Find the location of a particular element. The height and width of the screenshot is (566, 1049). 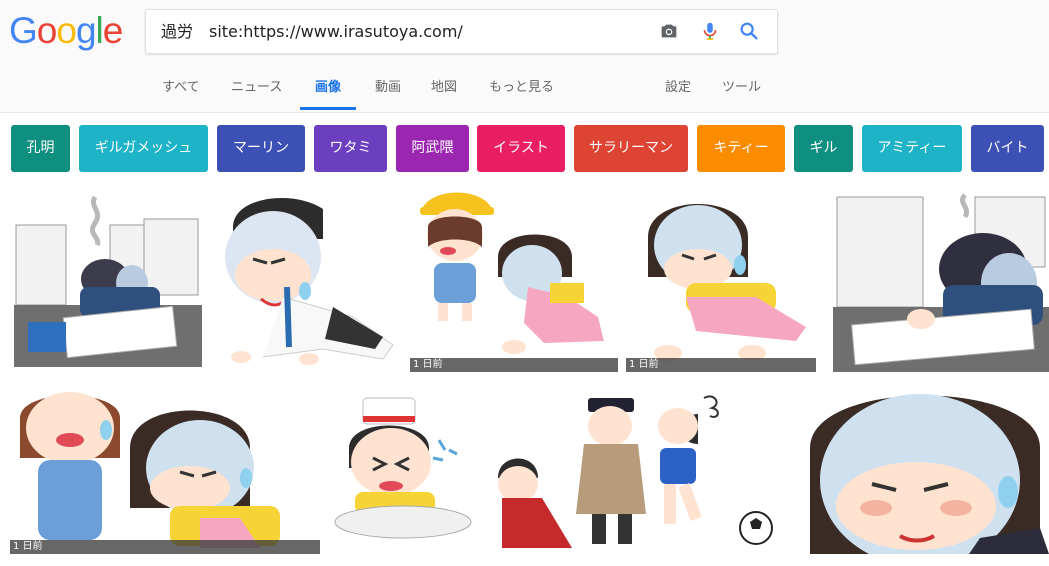

kneeling-salaryman-image is located at coordinates (309, 281).